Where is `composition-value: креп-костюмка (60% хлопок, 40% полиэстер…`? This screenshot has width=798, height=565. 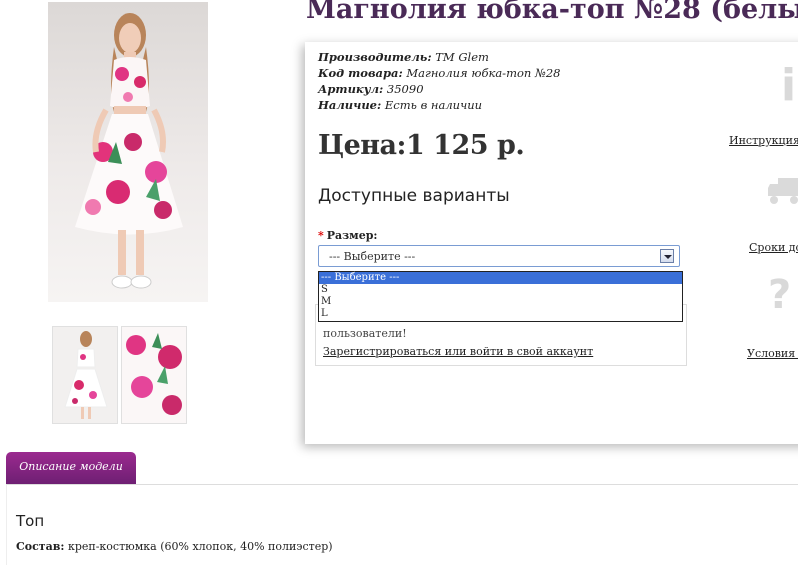
composition-value: креп-костюмка (60% хлопок, 40% полиэстер… is located at coordinates (200, 546).